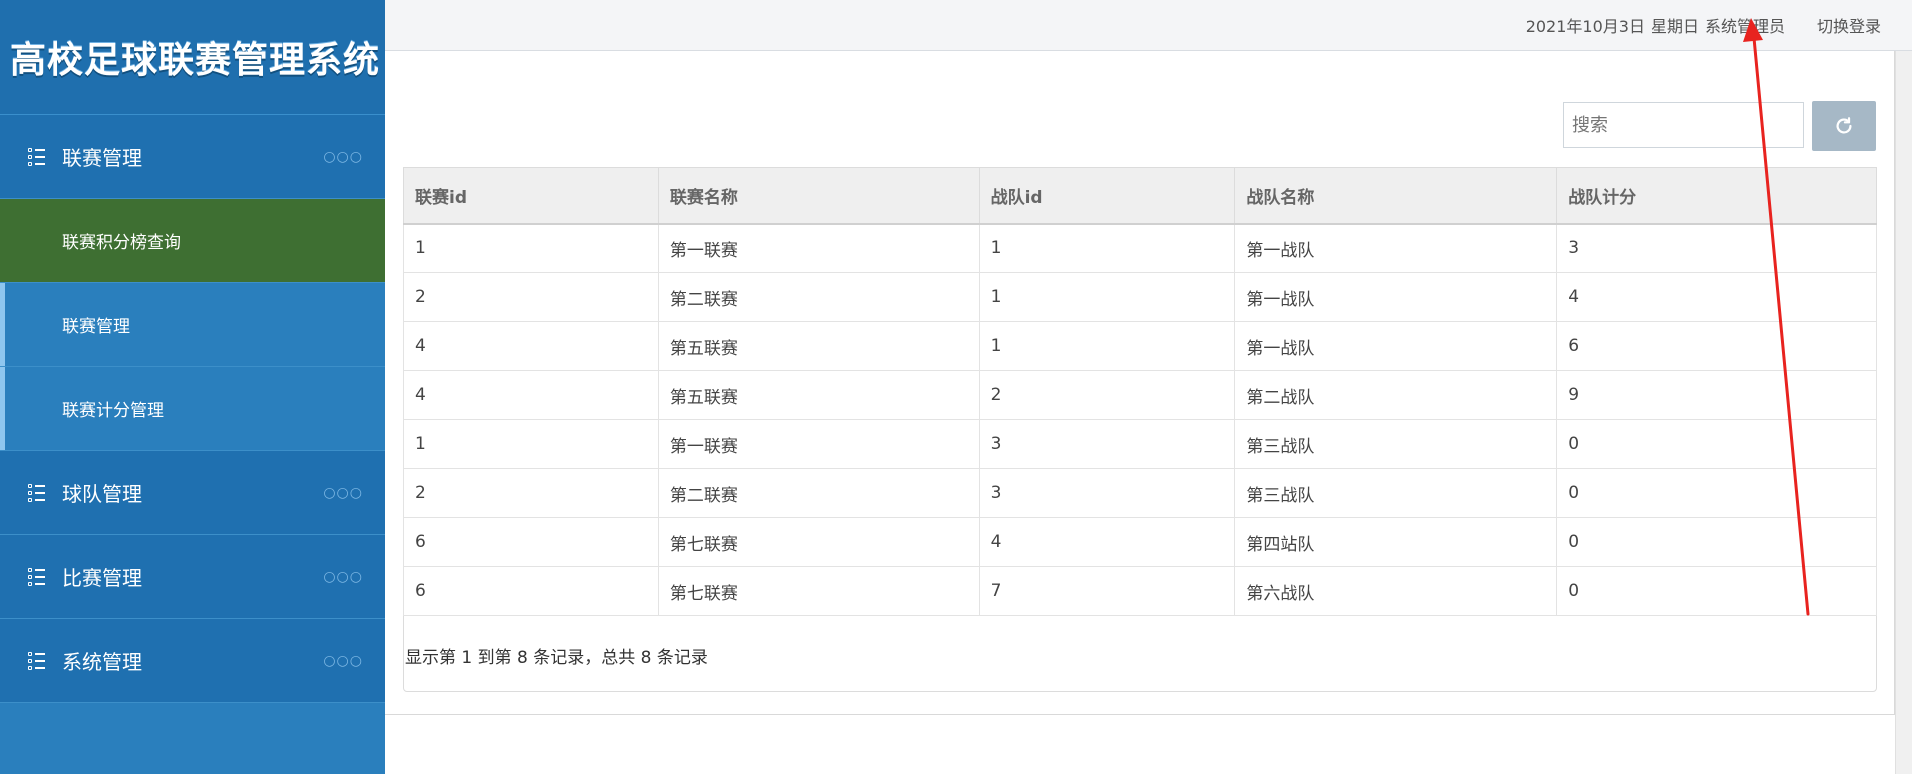 The height and width of the screenshot is (774, 1912). I want to click on app-logo: 高校足球联赛管理系统, so click(192, 57).